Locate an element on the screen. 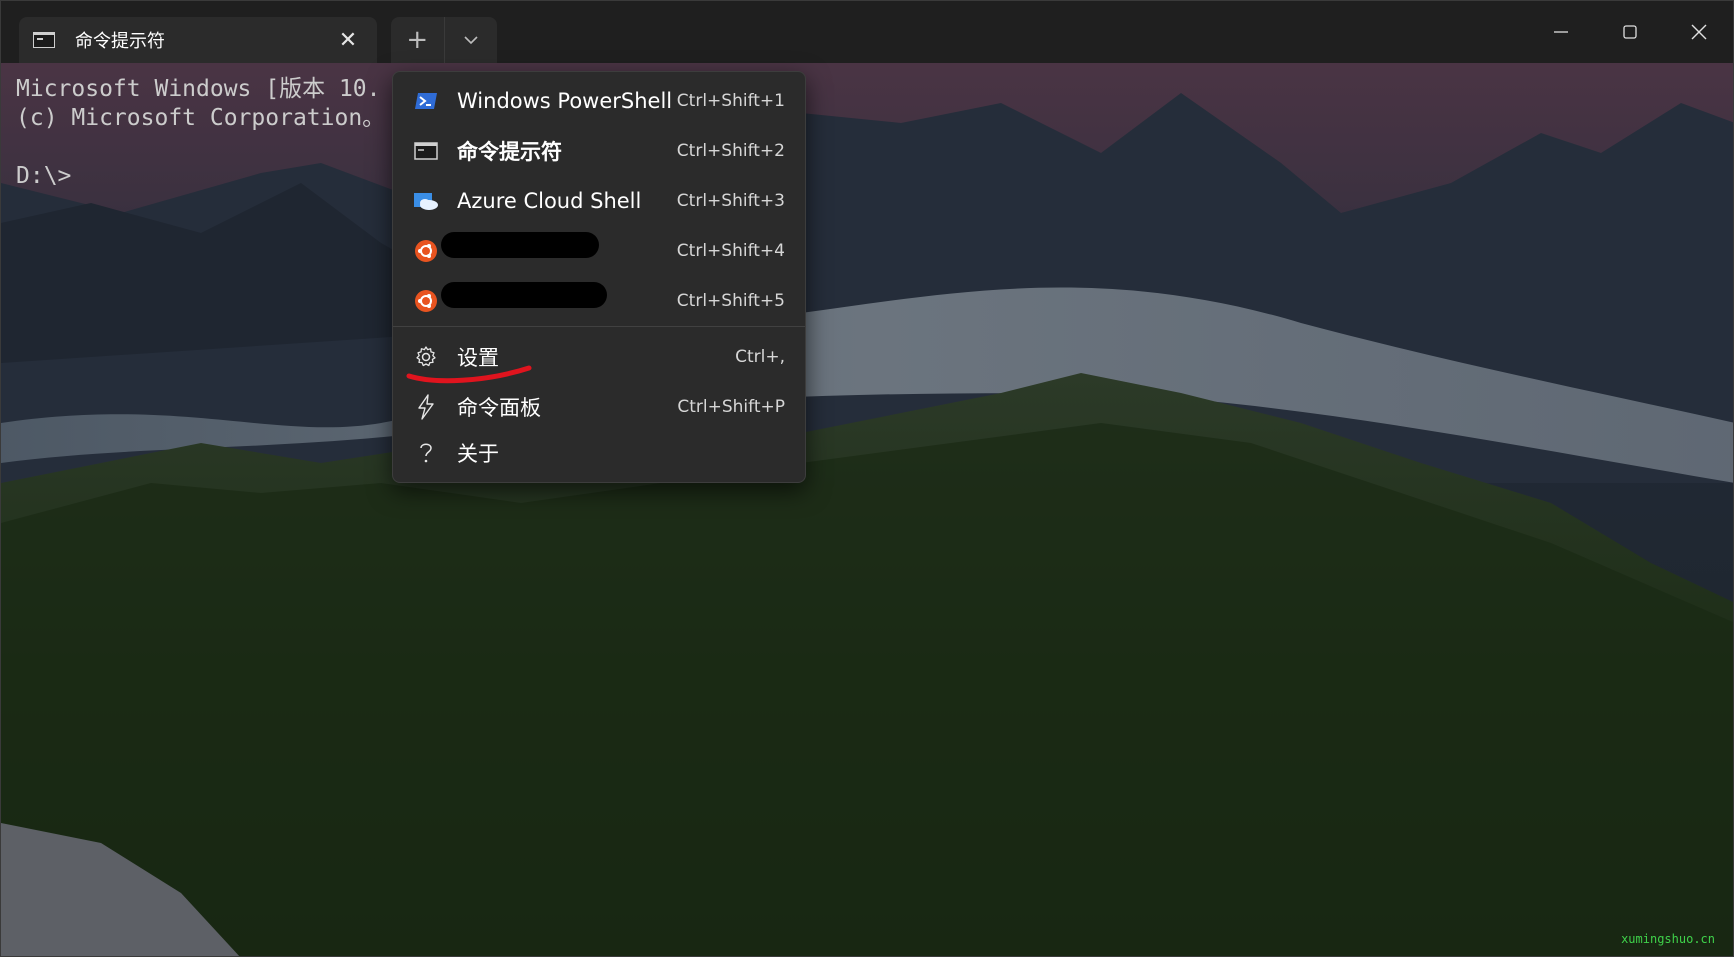 The width and height of the screenshot is (1734, 957). menu-item-about: 关于 is located at coordinates (599, 453).